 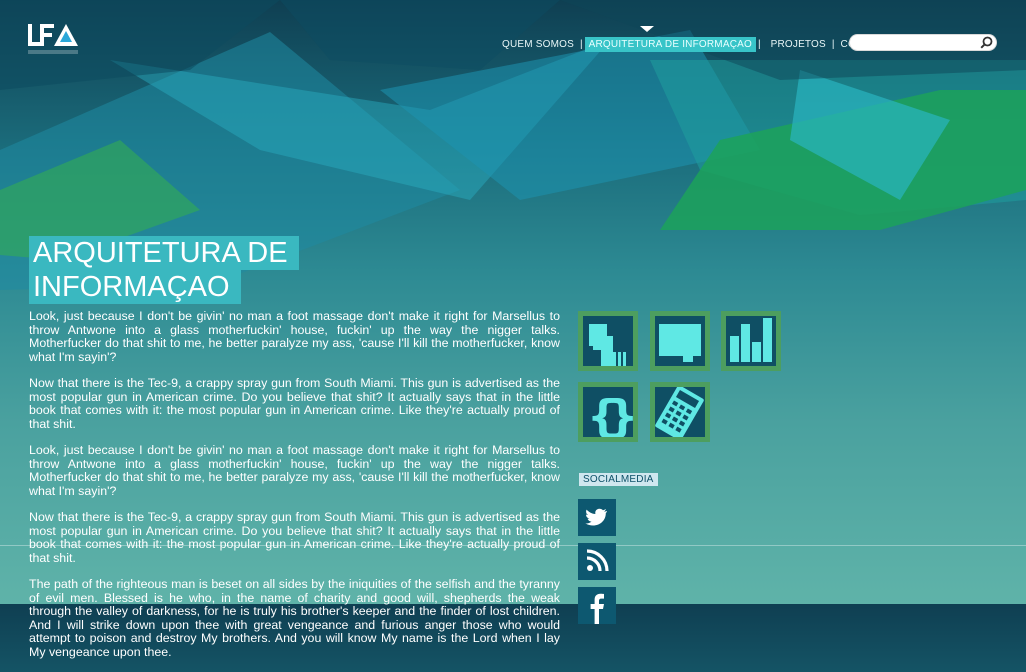 What do you see at coordinates (647, 29) in the screenshot?
I see `active-nav-indicator-arrow` at bounding box center [647, 29].